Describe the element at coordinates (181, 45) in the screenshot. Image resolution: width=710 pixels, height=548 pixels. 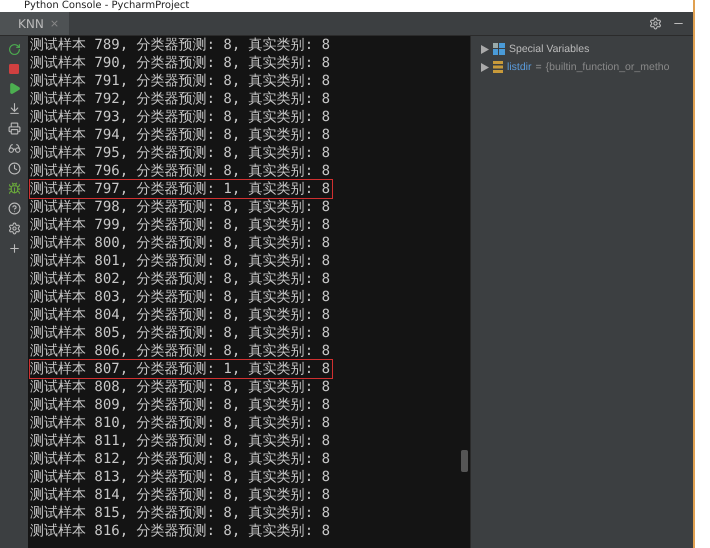
I see `console-line: 测试样本 789, 分类器预测: 8, 真实类别: 8` at that location.